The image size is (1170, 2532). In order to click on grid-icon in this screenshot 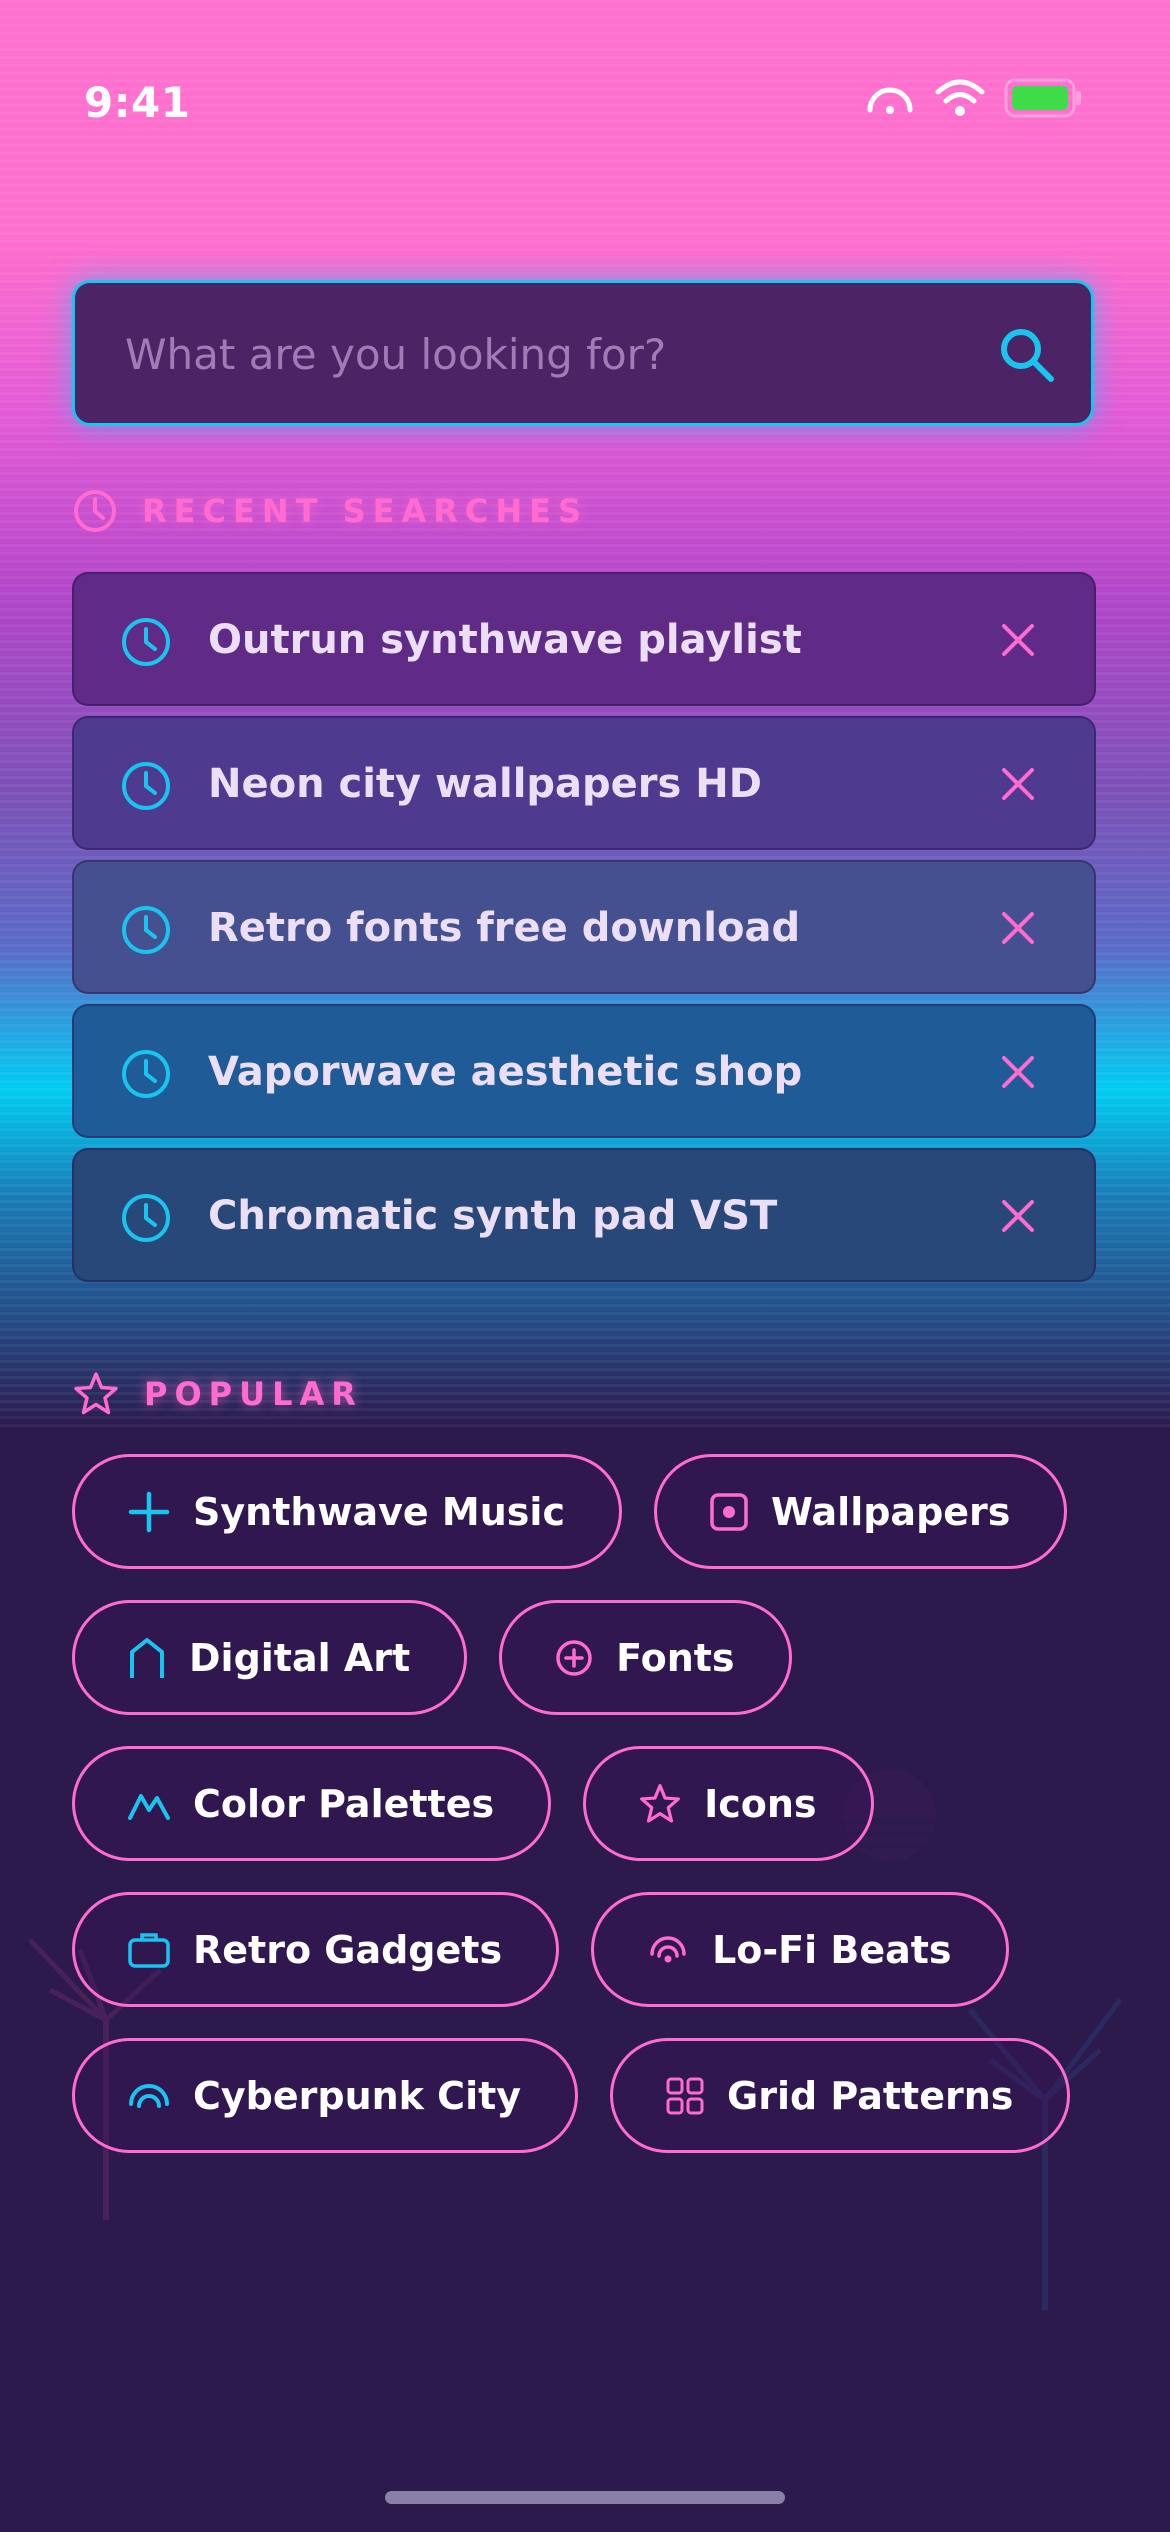, I will do `click(685, 2095)`.